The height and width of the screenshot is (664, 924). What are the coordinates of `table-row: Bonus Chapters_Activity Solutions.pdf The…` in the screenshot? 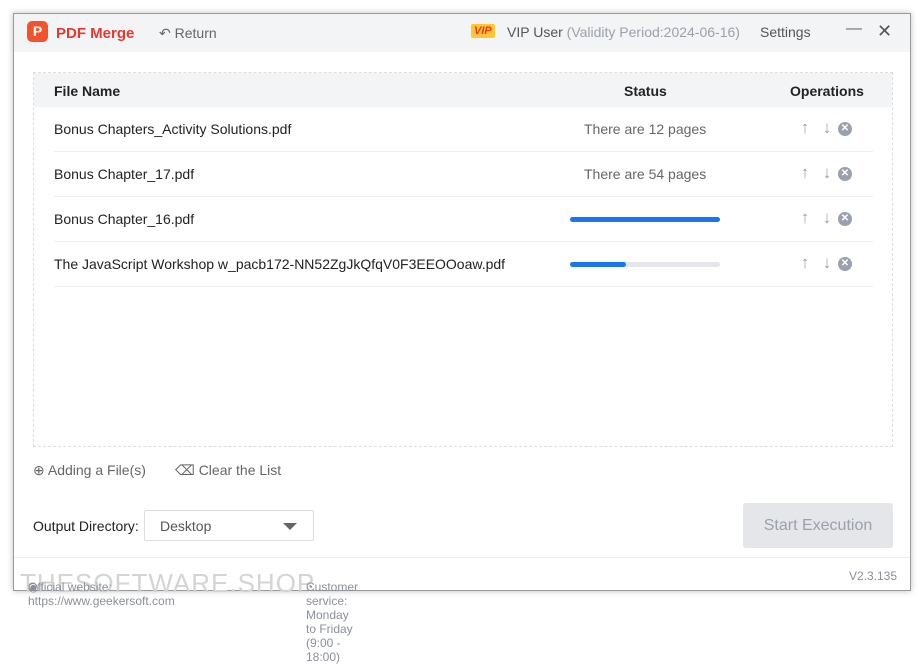 It's located at (463, 129).